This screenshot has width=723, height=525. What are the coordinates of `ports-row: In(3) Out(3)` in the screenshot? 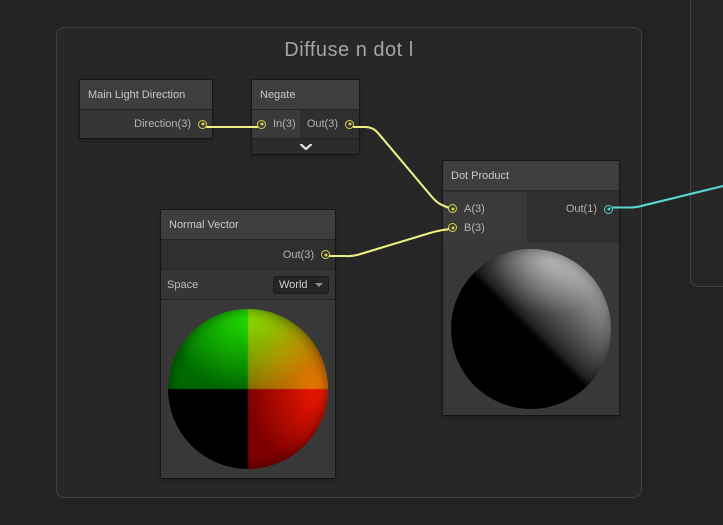 It's located at (305, 124).